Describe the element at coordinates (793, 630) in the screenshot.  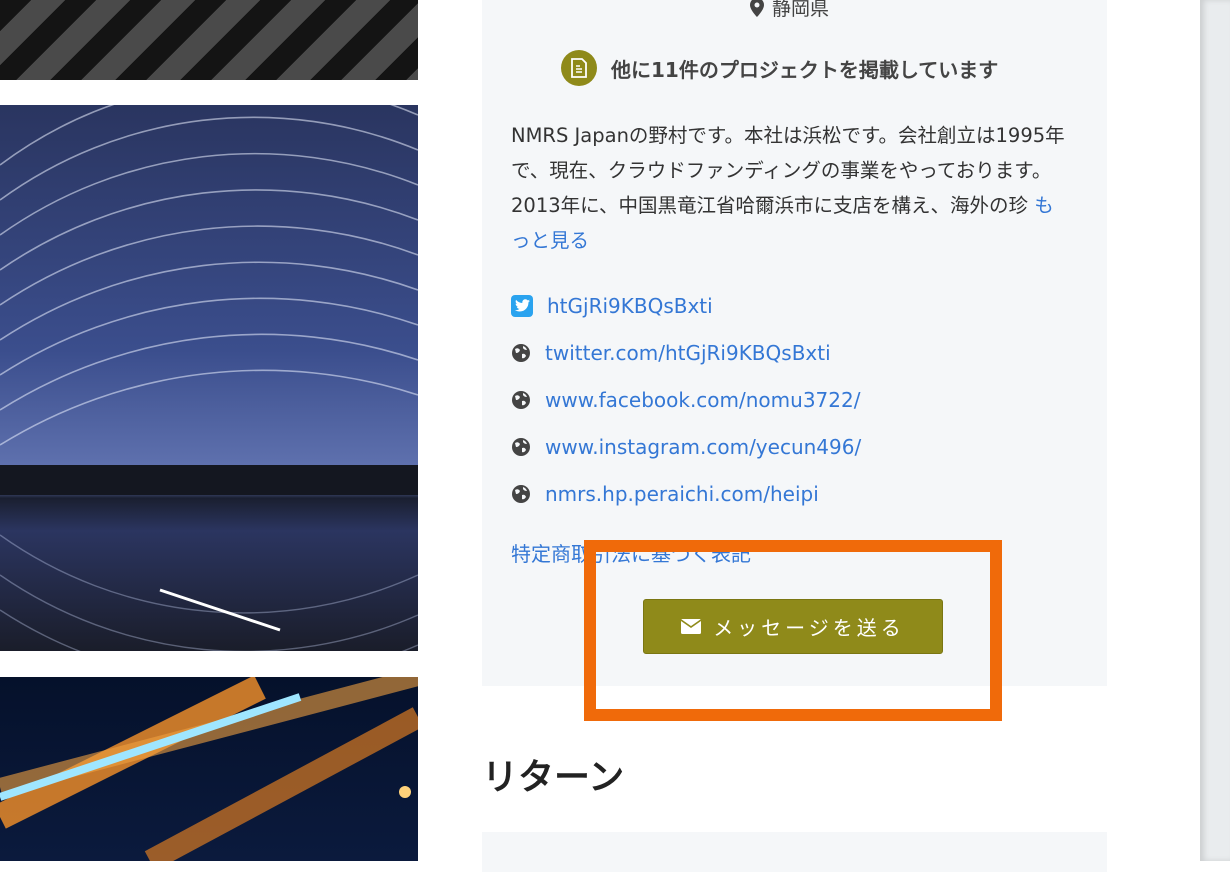
I see `highlight-annotation-box` at that location.